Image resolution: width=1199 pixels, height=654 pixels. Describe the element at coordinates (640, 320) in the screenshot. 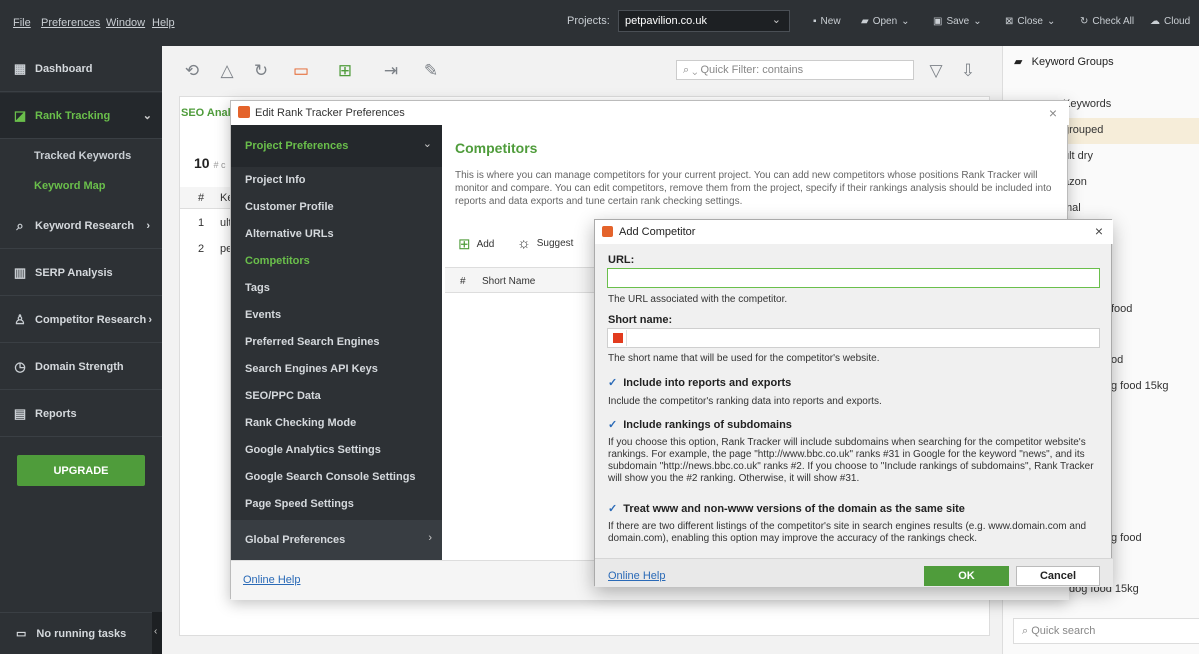

I see `short-name-label: Short name:` at that location.